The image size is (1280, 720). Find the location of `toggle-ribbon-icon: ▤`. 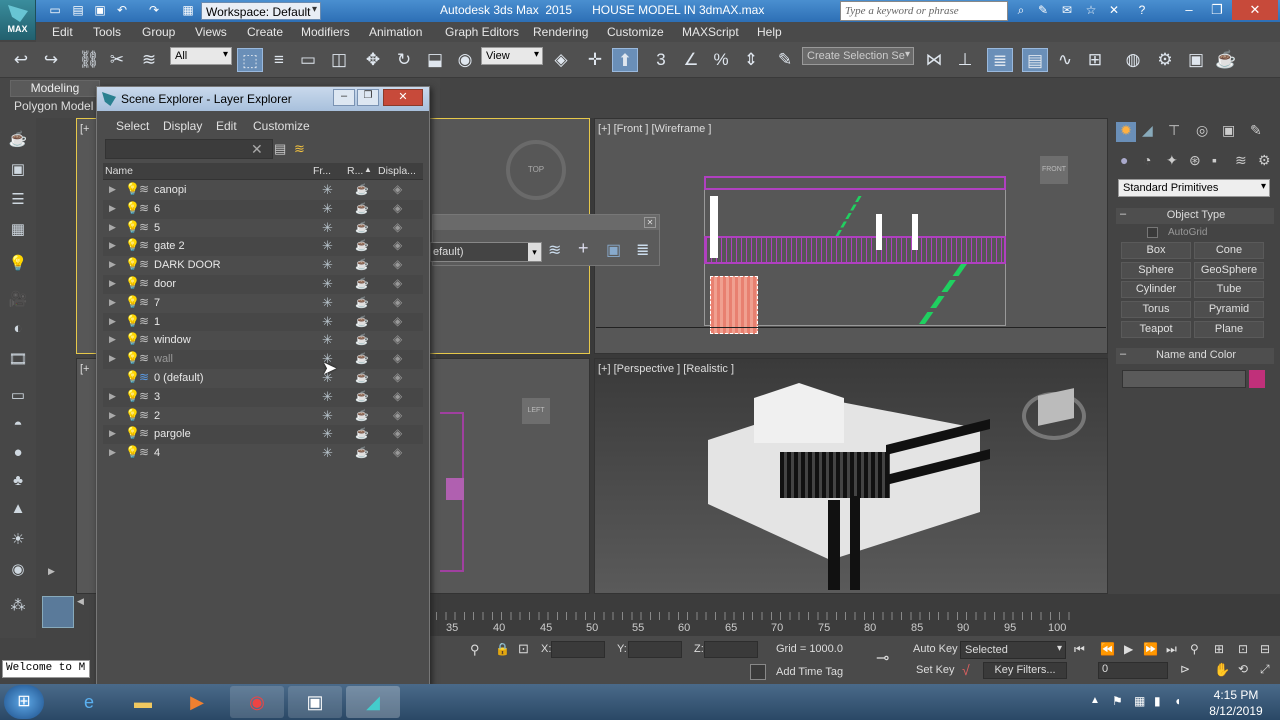

toggle-ribbon-icon: ▤ is located at coordinates (1035, 60).